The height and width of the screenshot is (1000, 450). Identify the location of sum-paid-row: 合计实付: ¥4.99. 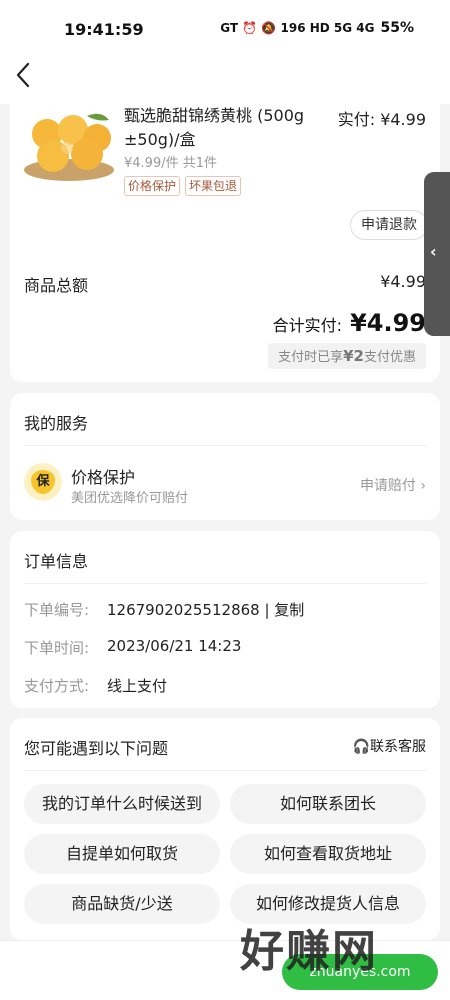
(349, 323).